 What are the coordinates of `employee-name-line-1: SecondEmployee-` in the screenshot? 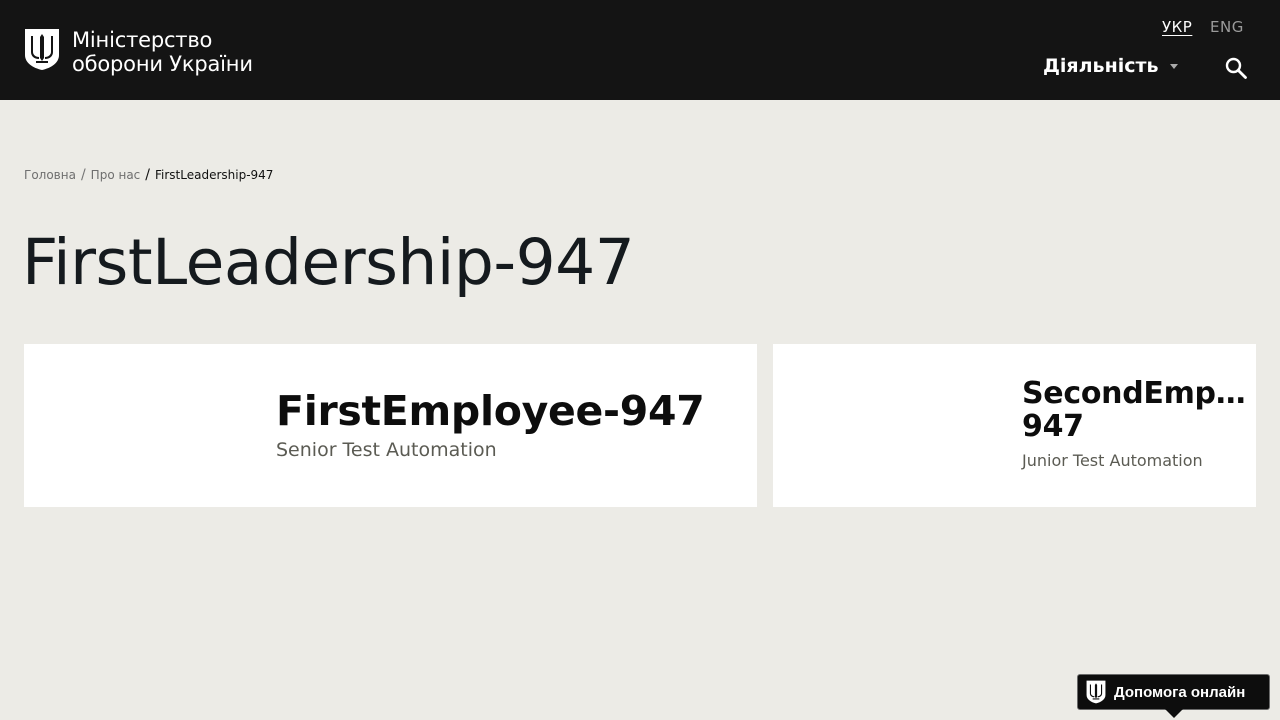 It's located at (1134, 393).